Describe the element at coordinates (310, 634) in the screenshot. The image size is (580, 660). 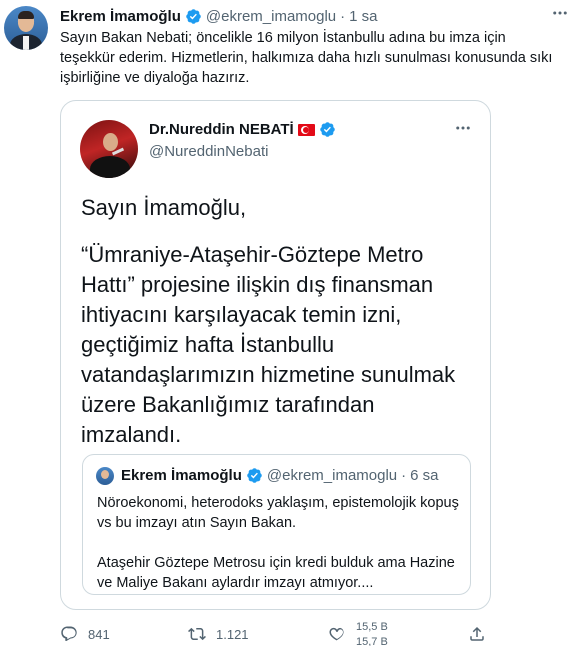
I see `tweet-actions: 841 1.121 15,5 B 15,7 B` at that location.